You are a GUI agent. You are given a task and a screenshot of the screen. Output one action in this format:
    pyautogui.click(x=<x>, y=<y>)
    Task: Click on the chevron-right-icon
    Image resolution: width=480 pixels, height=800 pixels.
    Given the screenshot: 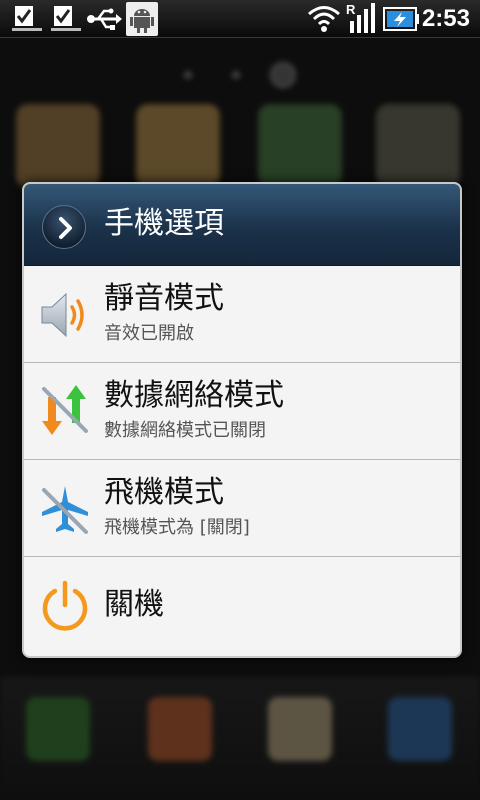 What is the action you would take?
    pyautogui.click(x=64, y=227)
    